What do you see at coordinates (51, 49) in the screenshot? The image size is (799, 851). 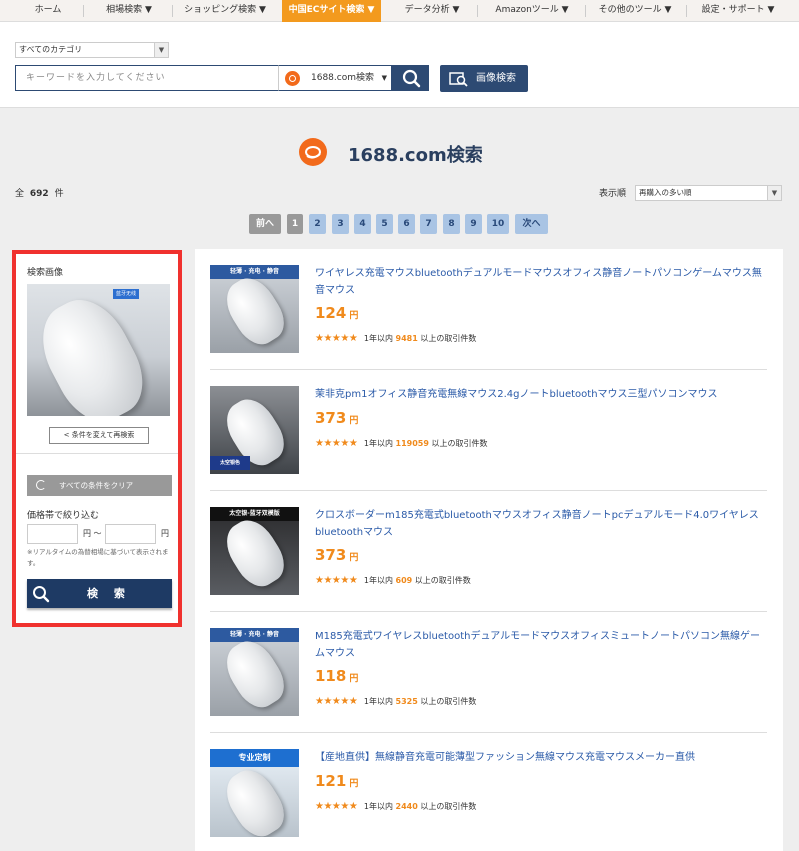 I see `category-select-value: すべてのカテゴリ` at bounding box center [51, 49].